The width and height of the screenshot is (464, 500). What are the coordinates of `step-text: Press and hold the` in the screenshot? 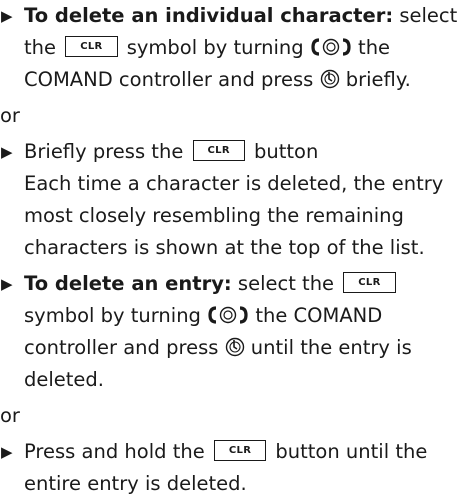 It's located at (117, 451).